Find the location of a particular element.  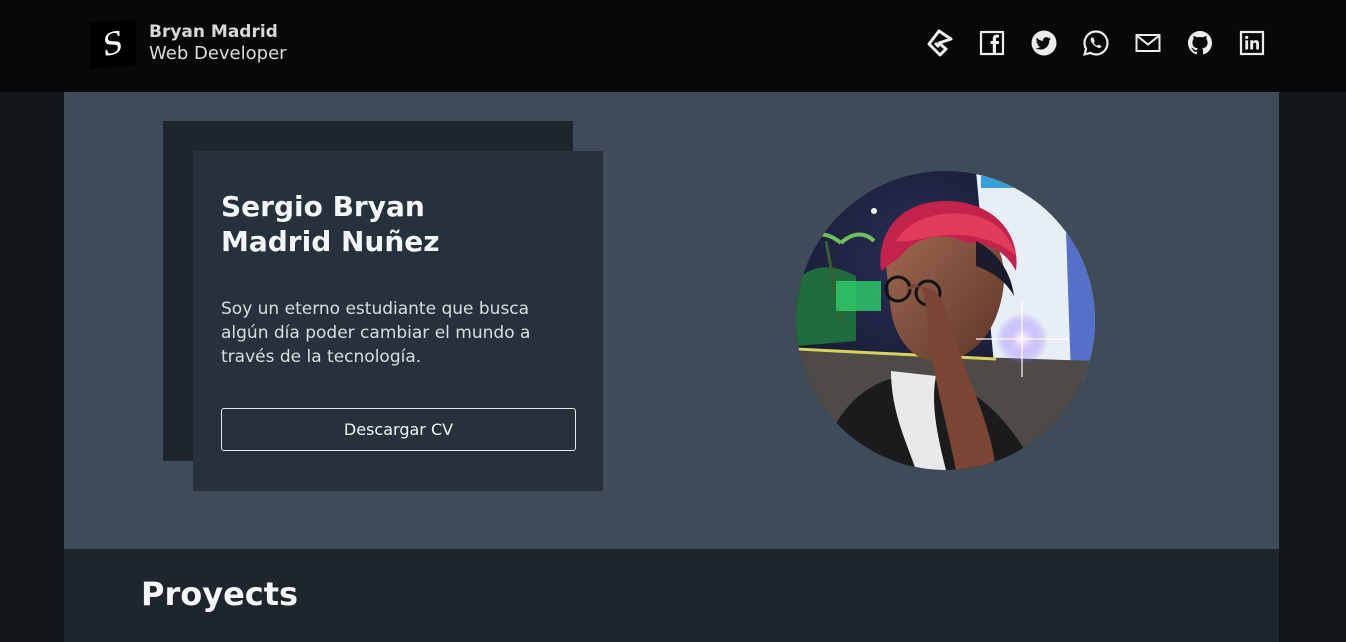

linkedin-icon is located at coordinates (1252, 43).